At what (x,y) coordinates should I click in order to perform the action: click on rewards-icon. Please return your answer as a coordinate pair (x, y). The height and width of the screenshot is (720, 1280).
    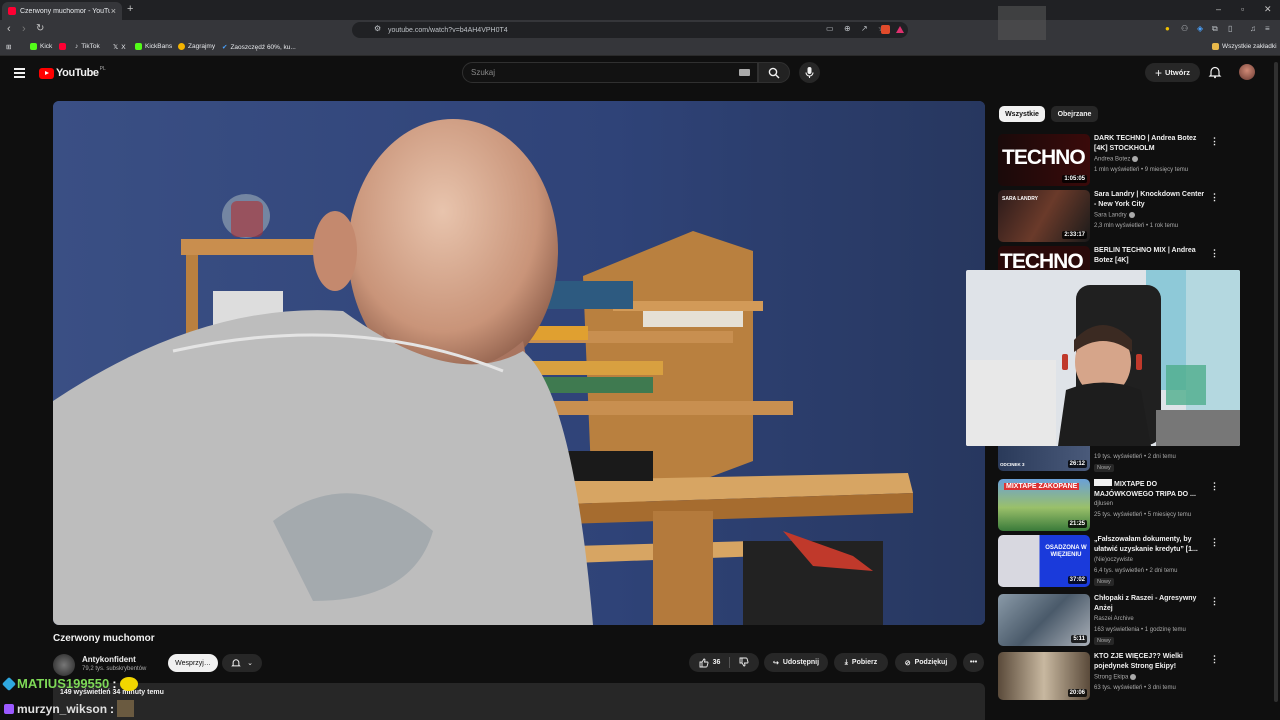
    Looking at the image, I should click on (900, 29).